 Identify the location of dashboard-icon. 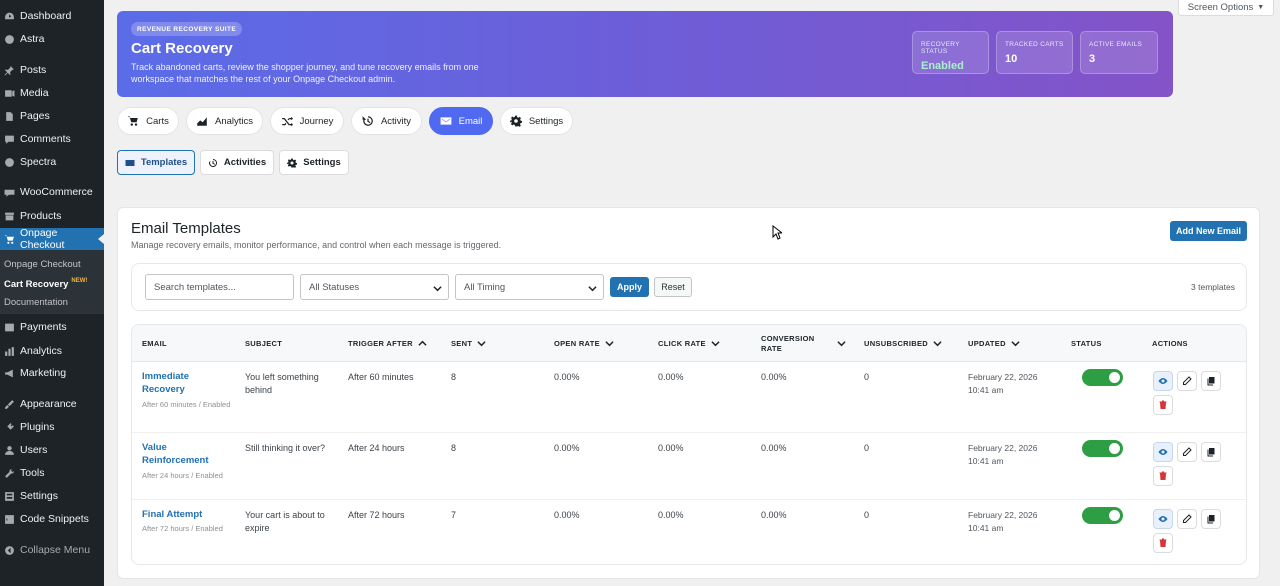
(9, 16).